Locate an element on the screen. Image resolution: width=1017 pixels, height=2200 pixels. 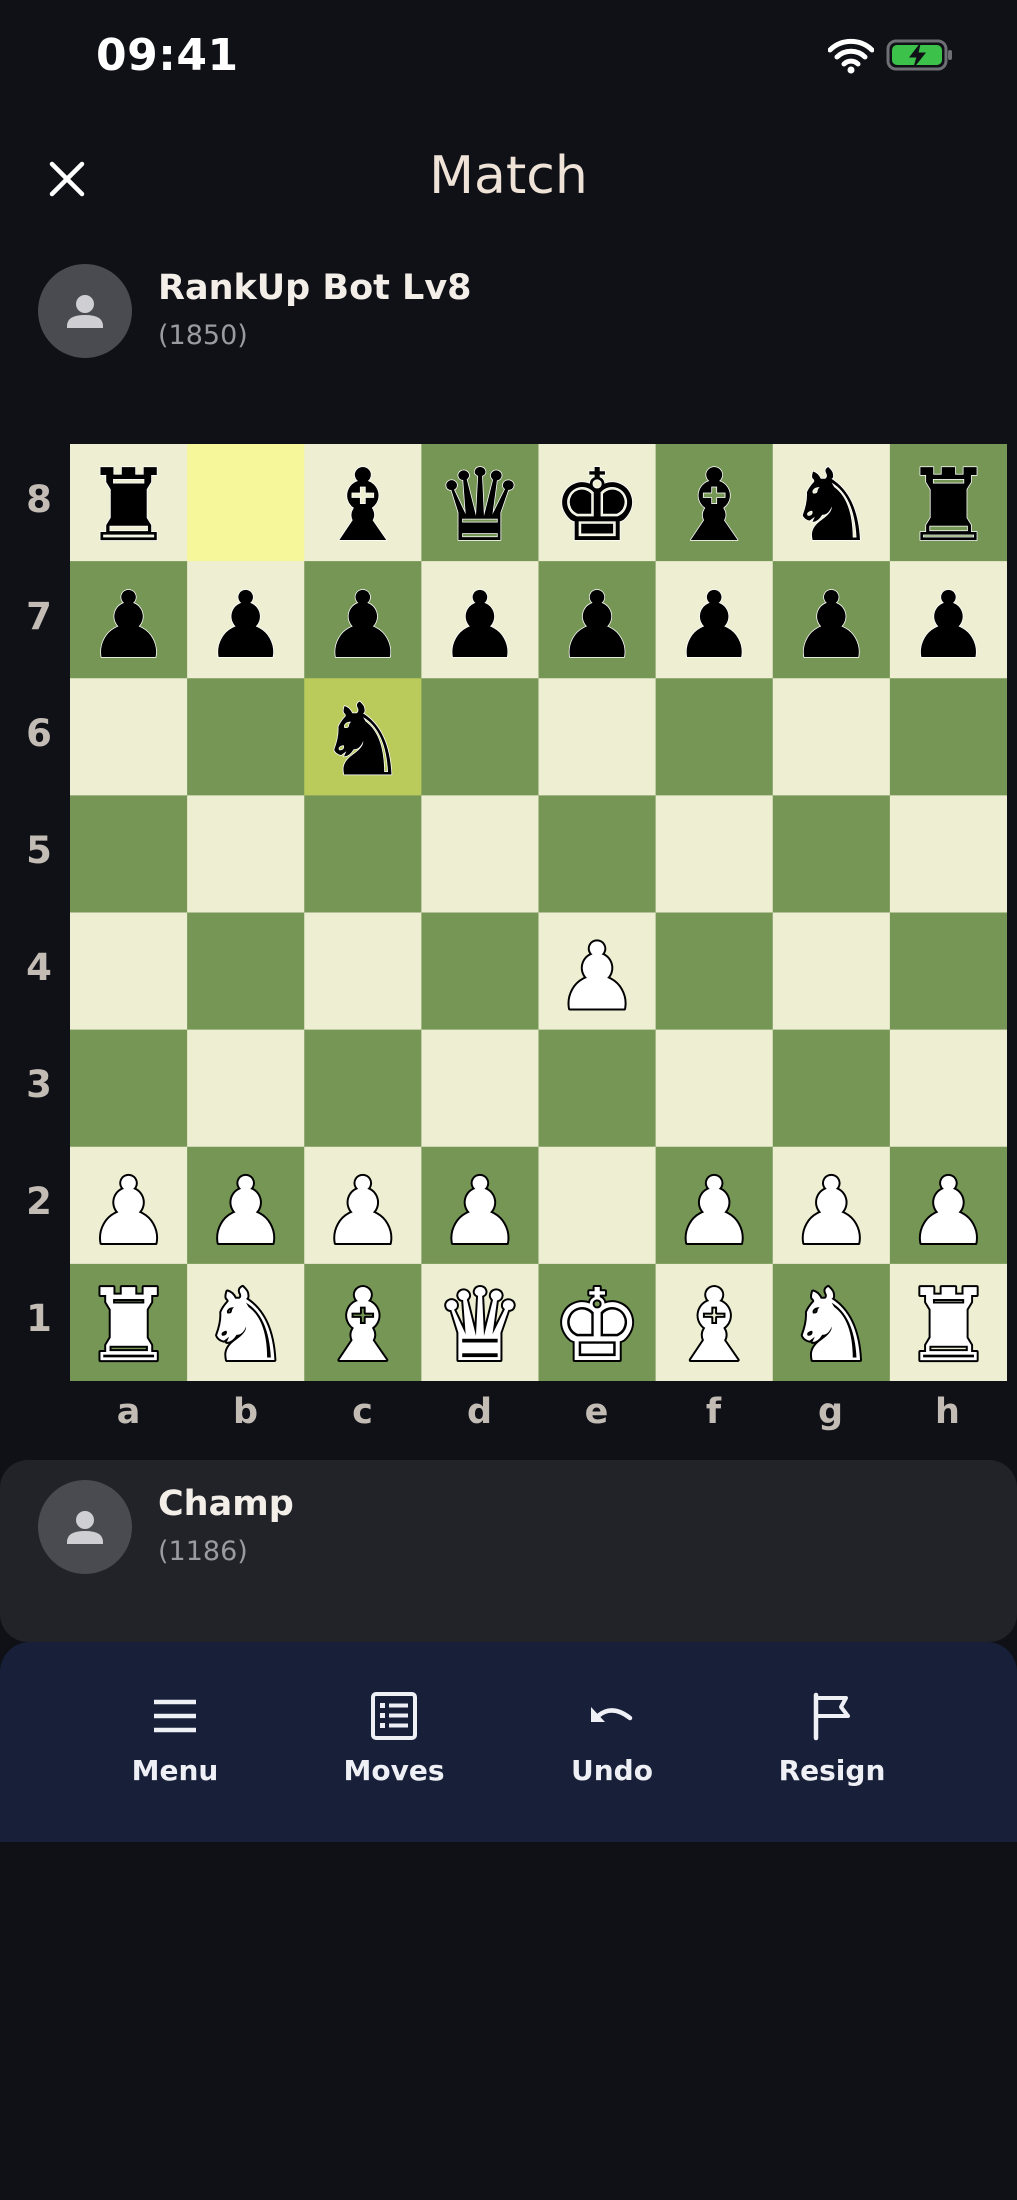
rank-label-1: 1 is located at coordinates (39, 1318).